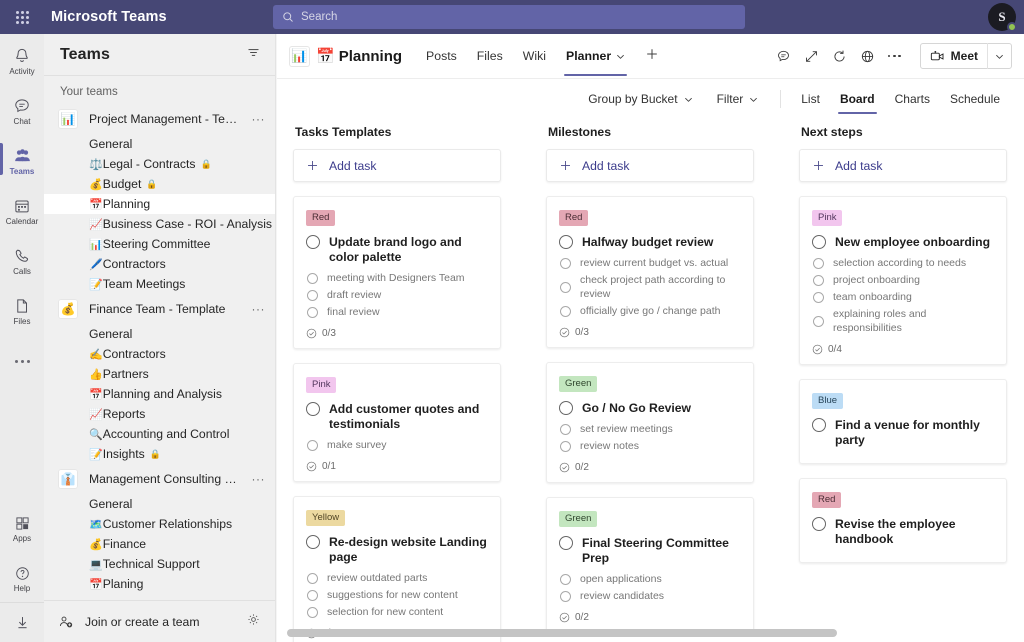 The height and width of the screenshot is (642, 1024). Describe the element at coordinates (811, 56) in the screenshot. I see `expand-icon` at that location.